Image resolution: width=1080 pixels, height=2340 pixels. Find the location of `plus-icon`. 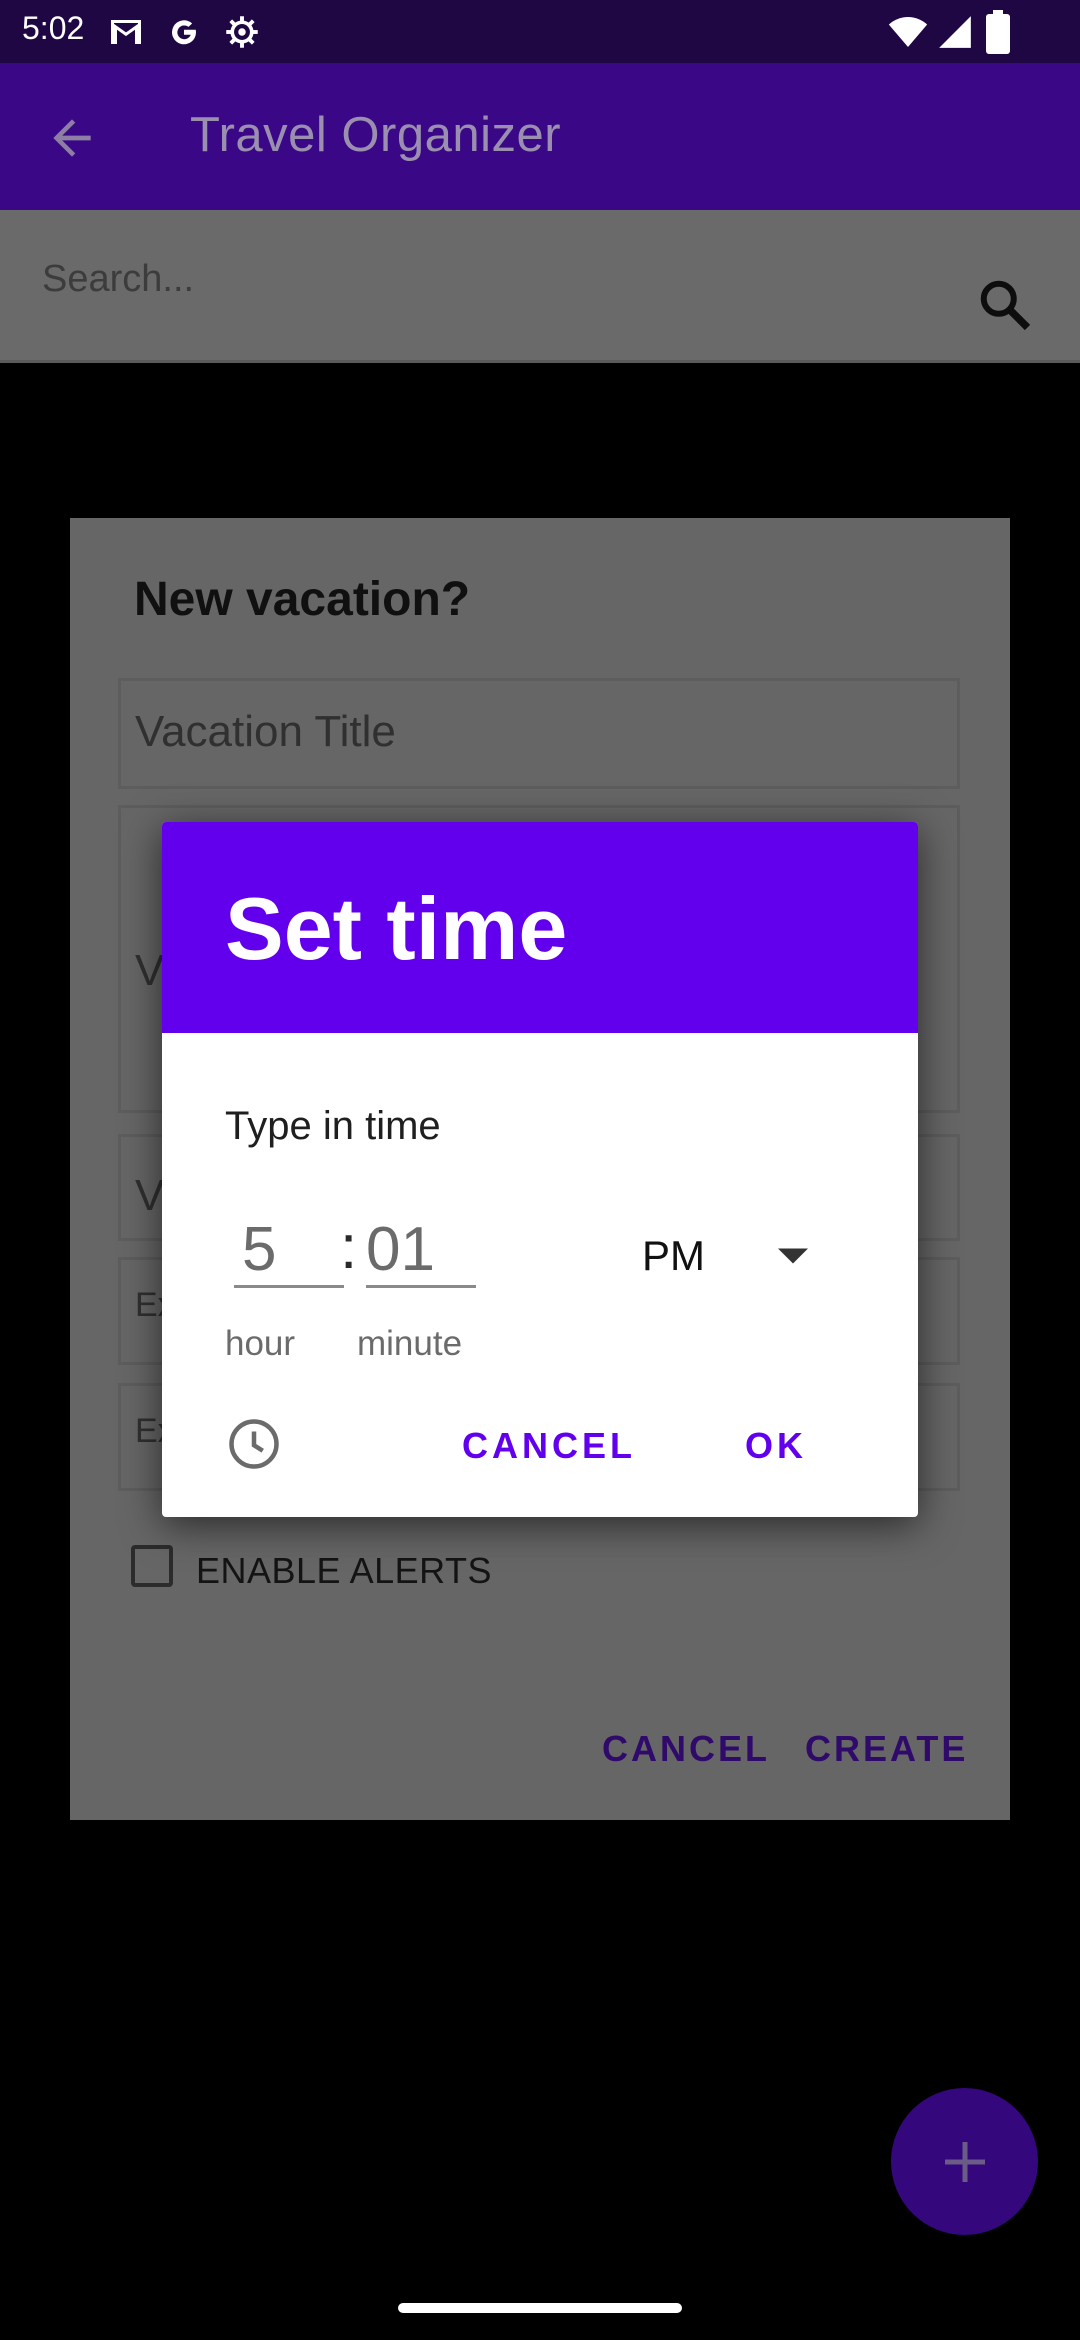

plus-icon is located at coordinates (965, 2162).